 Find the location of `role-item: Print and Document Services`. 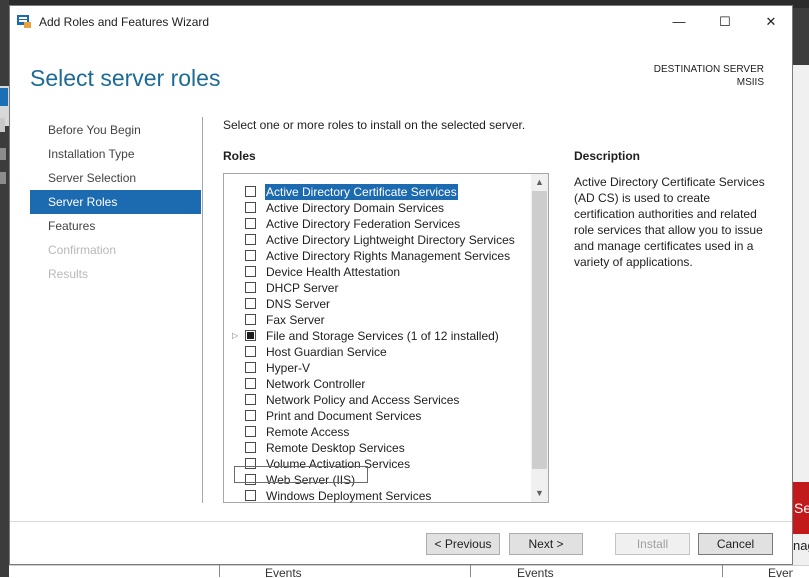

role-item: Print and Document Services is located at coordinates (377, 416).